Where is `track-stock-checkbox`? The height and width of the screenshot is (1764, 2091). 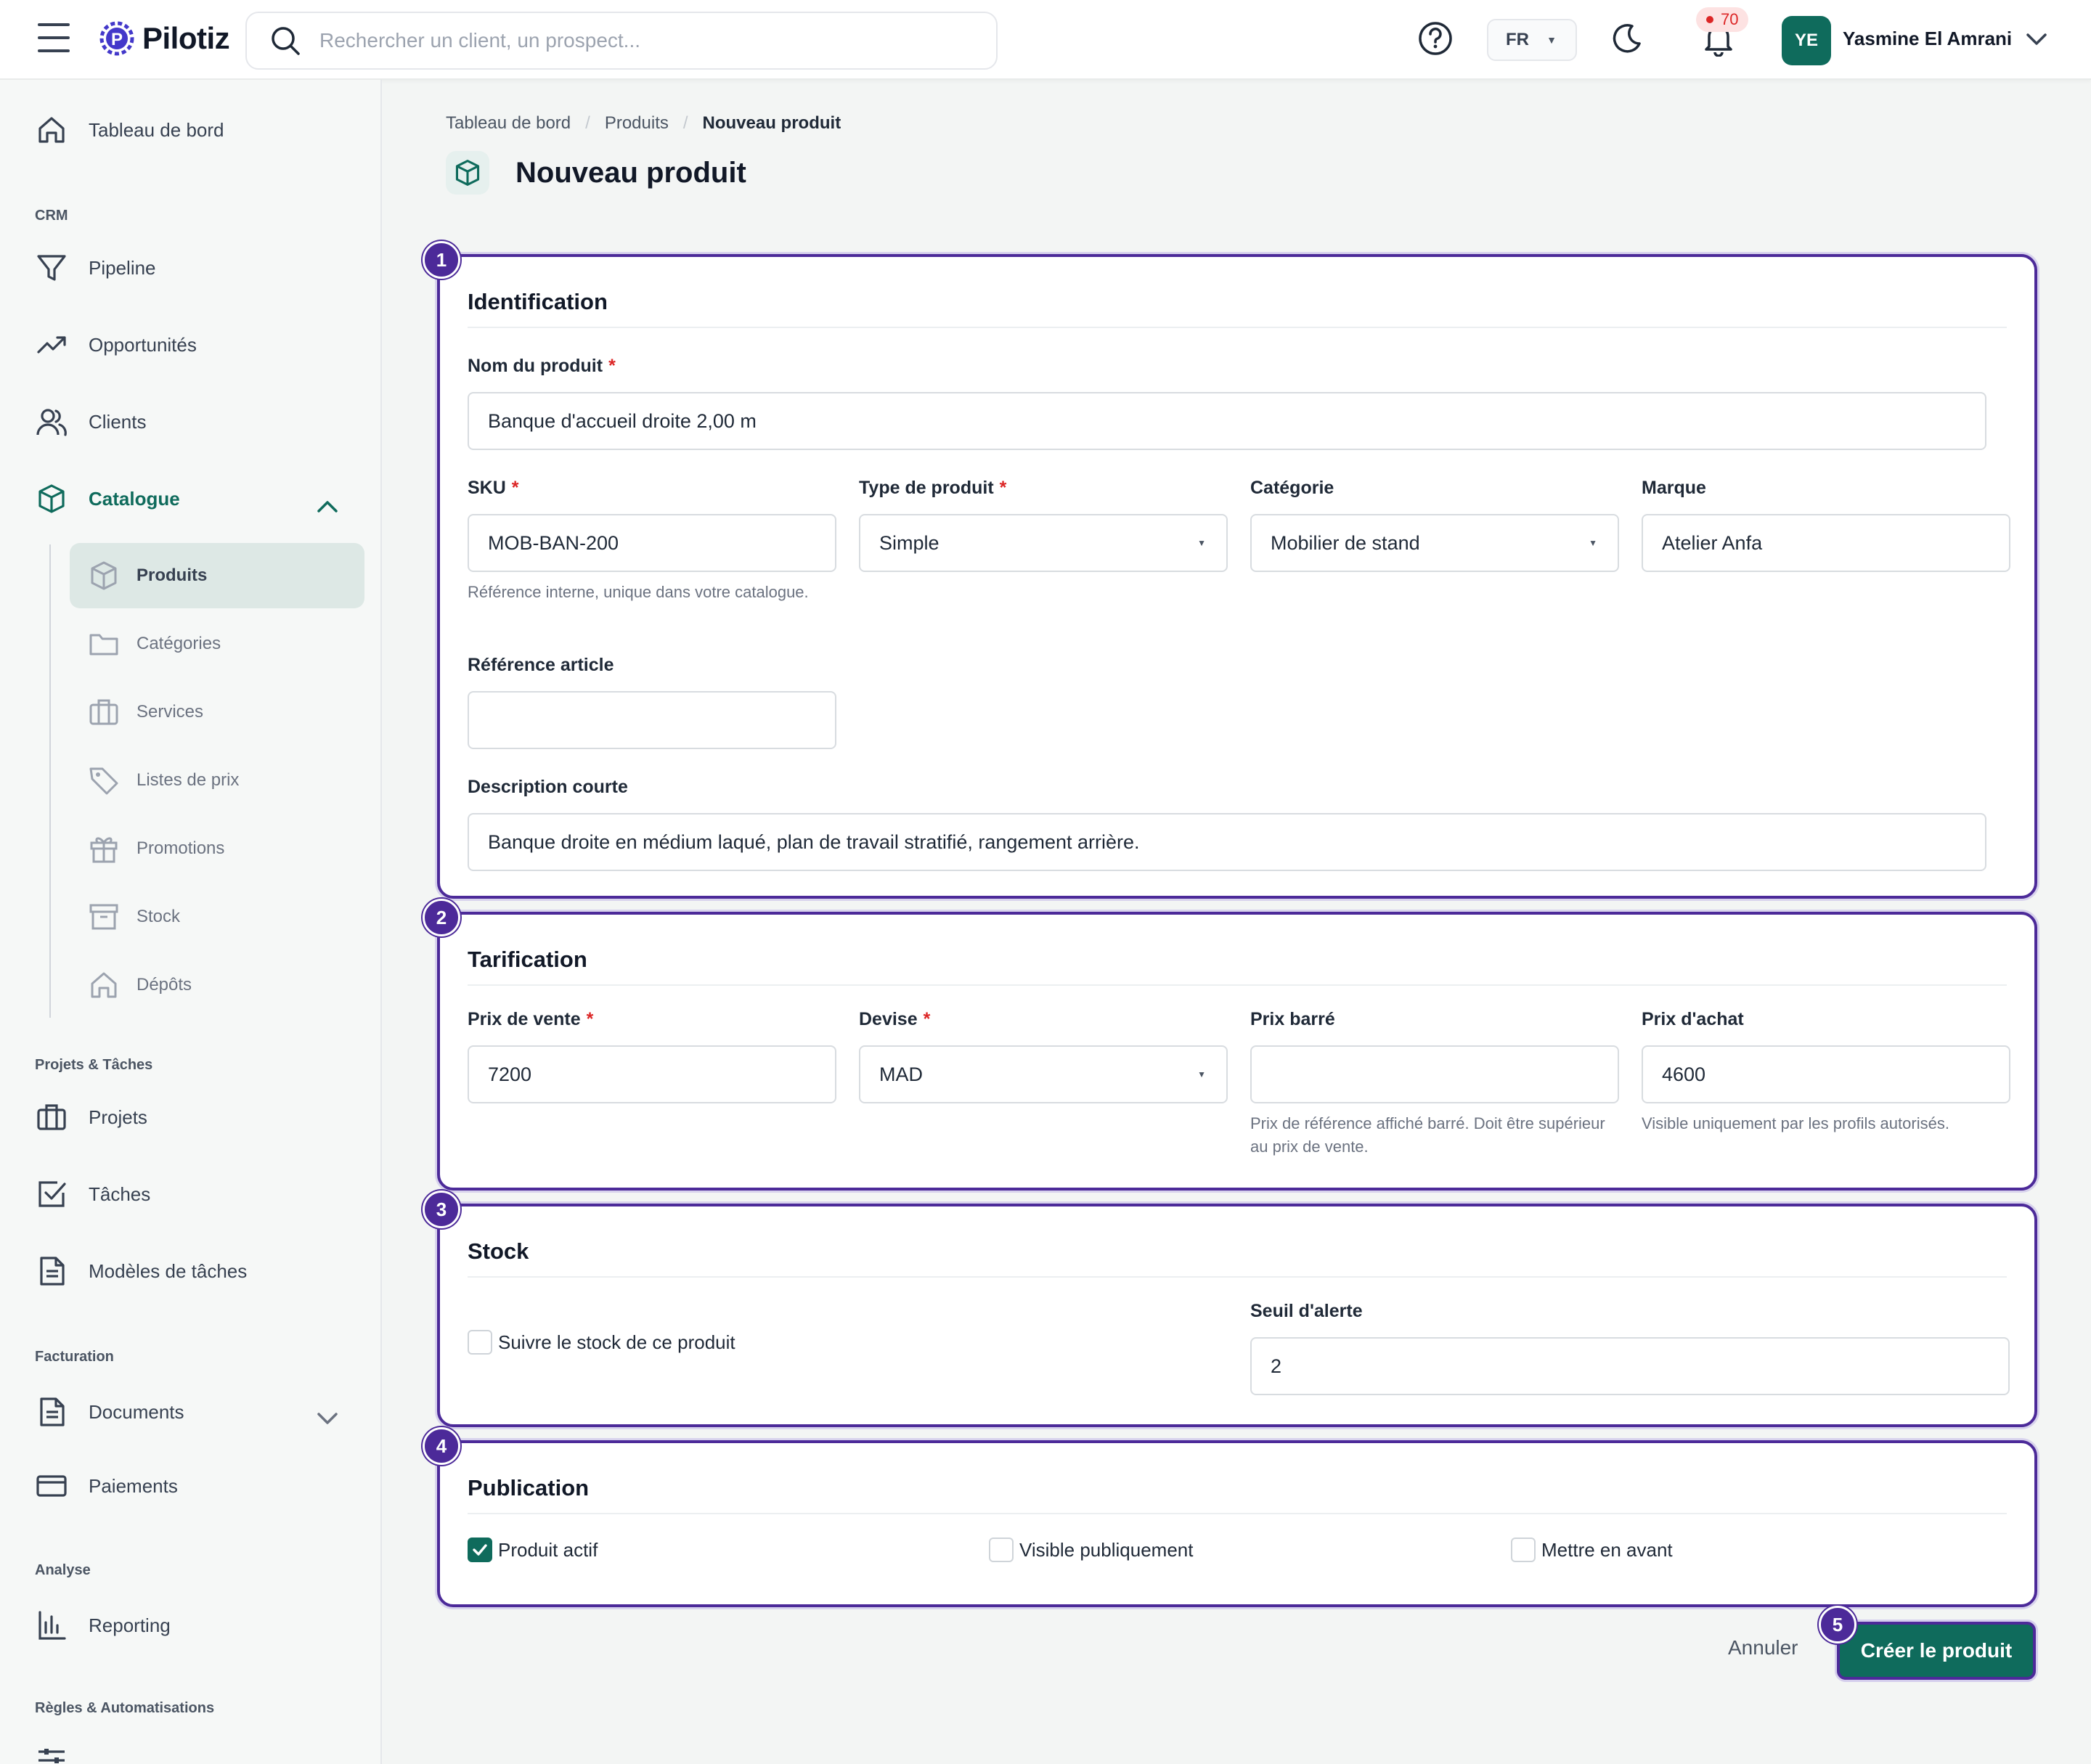 track-stock-checkbox is located at coordinates (480, 1343).